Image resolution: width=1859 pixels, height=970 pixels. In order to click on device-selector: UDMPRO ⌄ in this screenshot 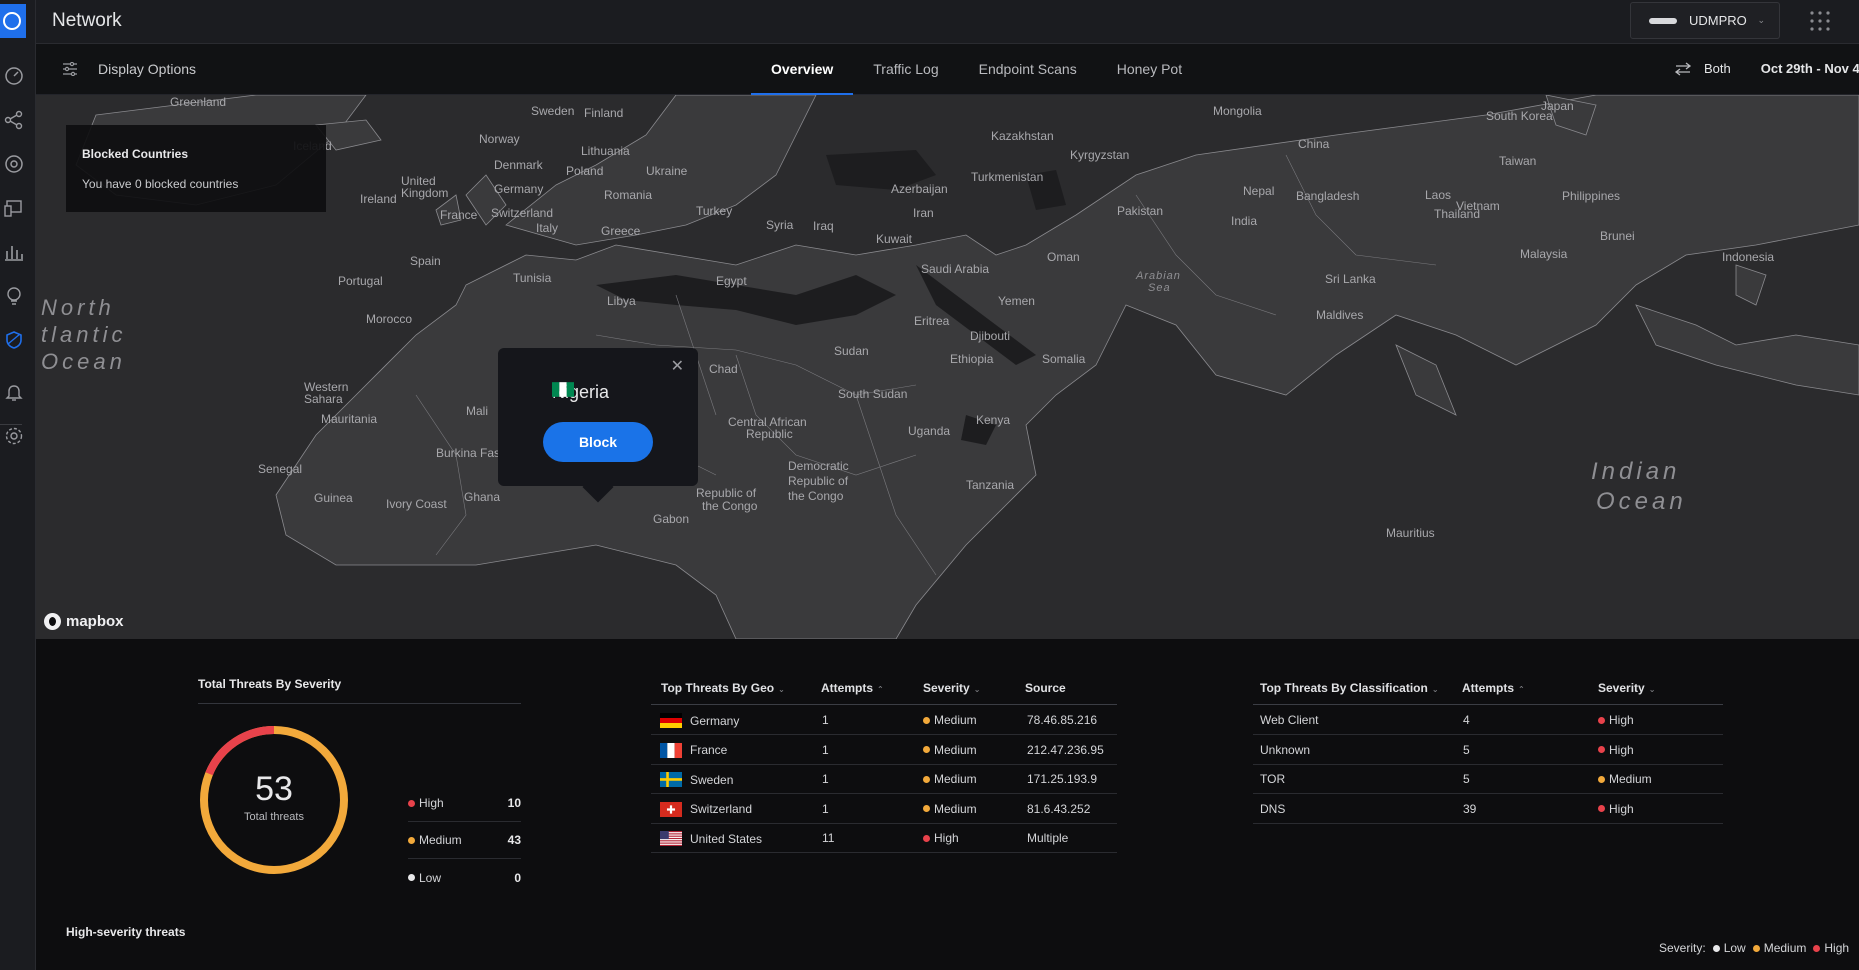, I will do `click(1705, 20)`.